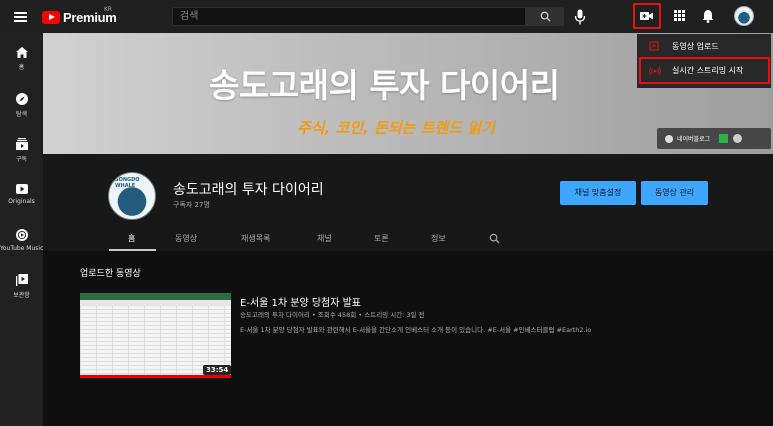  I want to click on go-live-label: 실시간 스트리밍 시작, so click(708, 70).